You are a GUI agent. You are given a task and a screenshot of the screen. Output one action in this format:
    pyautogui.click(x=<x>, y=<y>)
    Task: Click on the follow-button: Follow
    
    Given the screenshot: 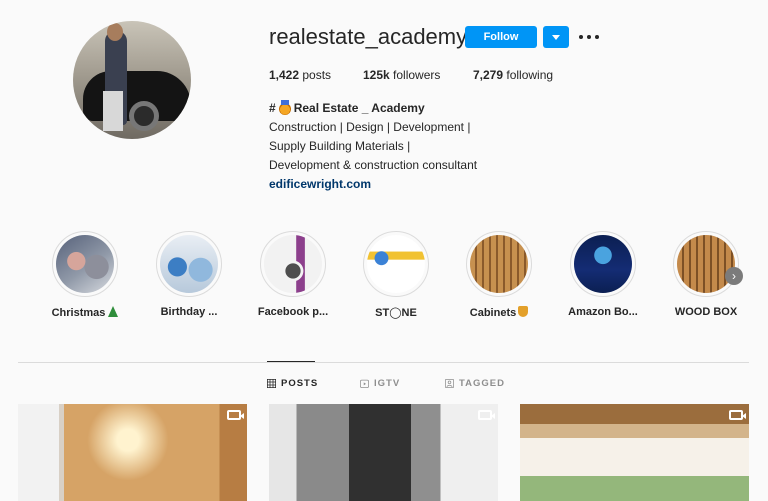 What is the action you would take?
    pyautogui.click(x=501, y=37)
    